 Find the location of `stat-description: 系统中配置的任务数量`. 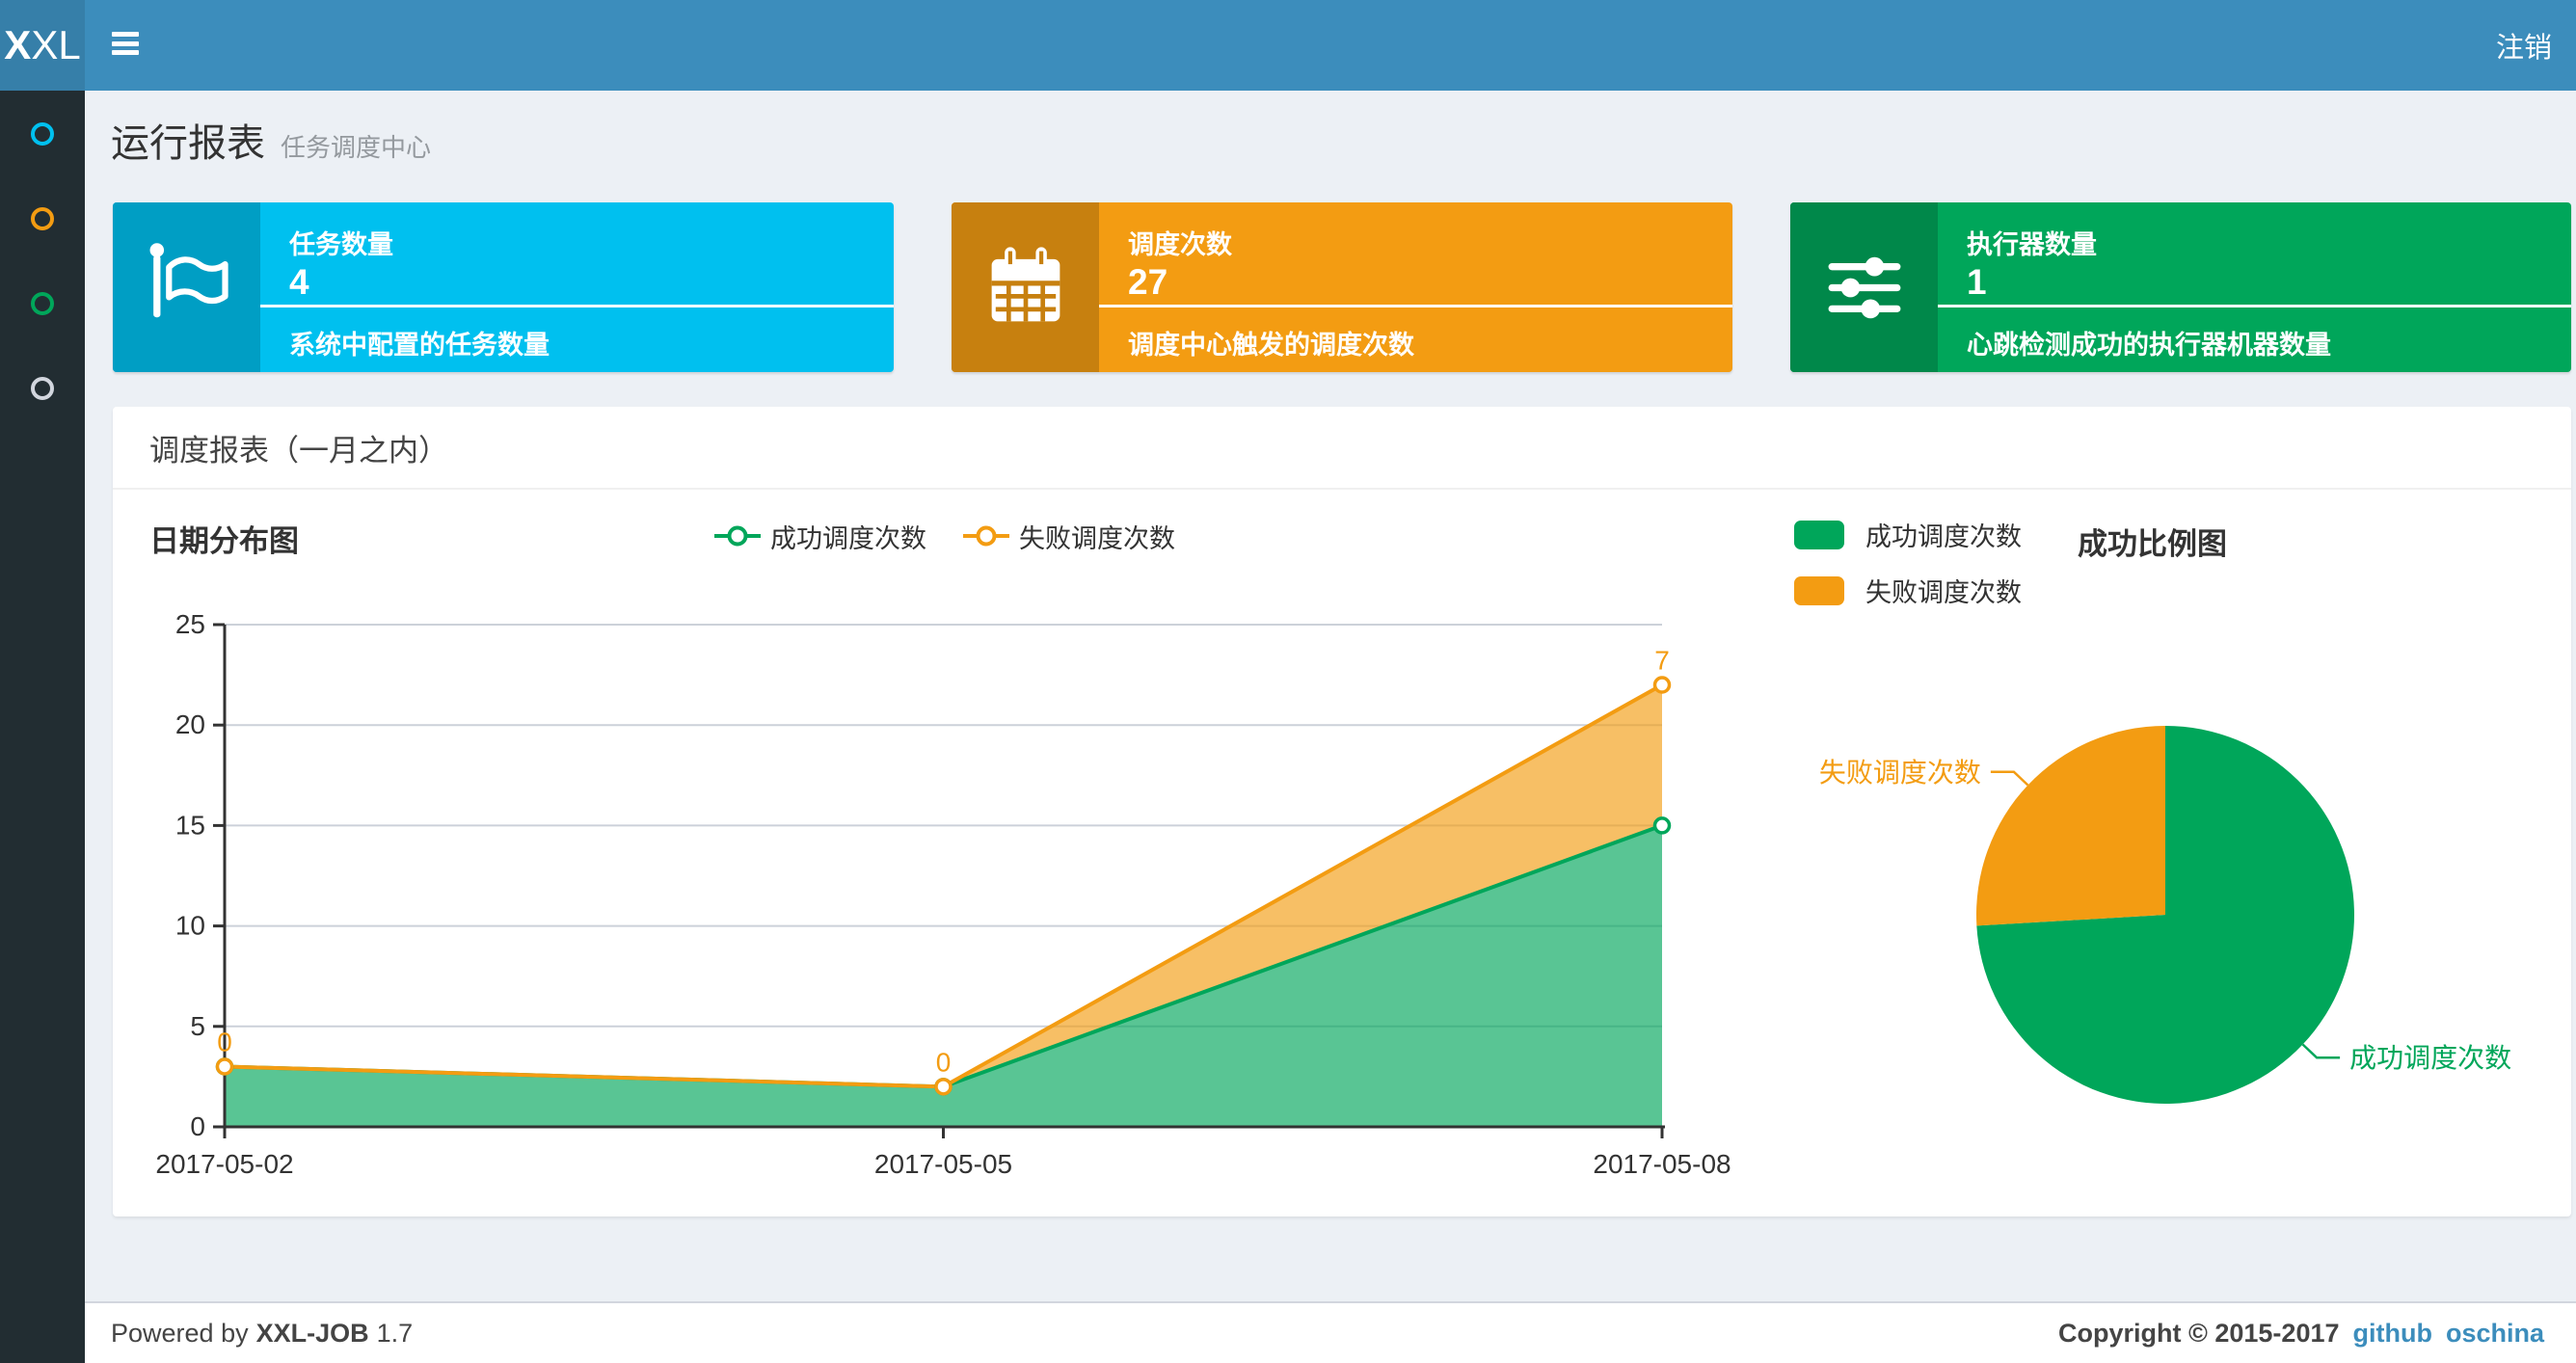

stat-description: 系统中配置的任务数量 is located at coordinates (420, 345).